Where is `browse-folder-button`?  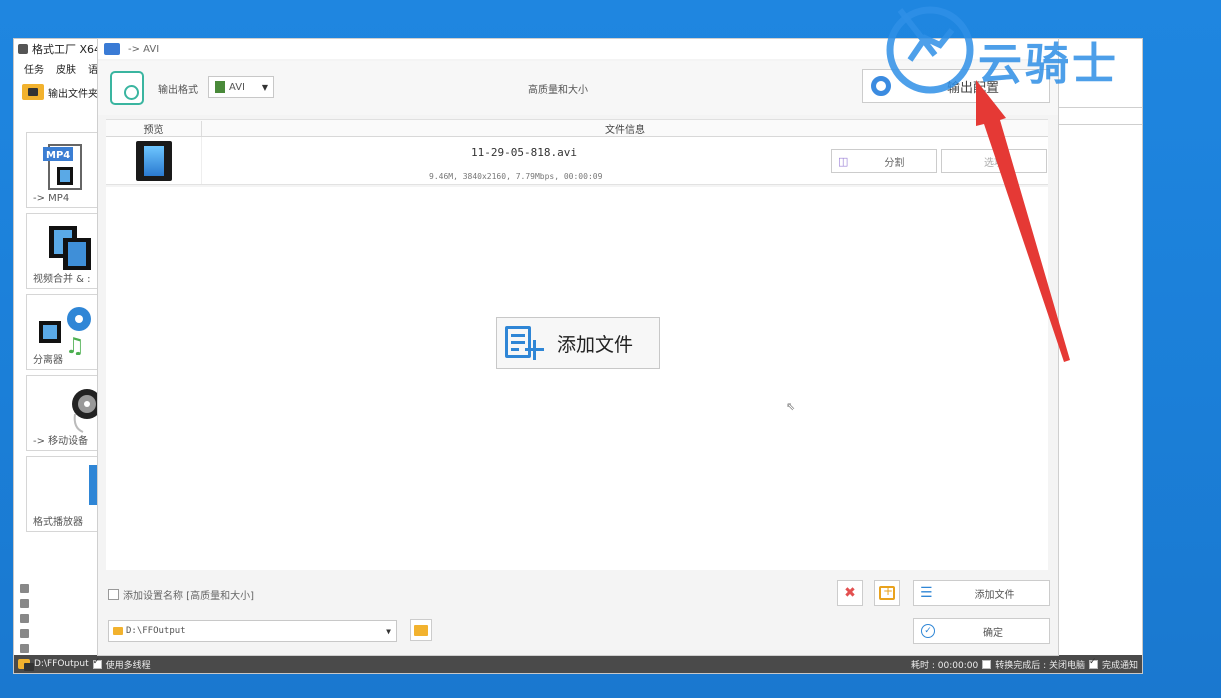
browse-folder-button is located at coordinates (421, 630).